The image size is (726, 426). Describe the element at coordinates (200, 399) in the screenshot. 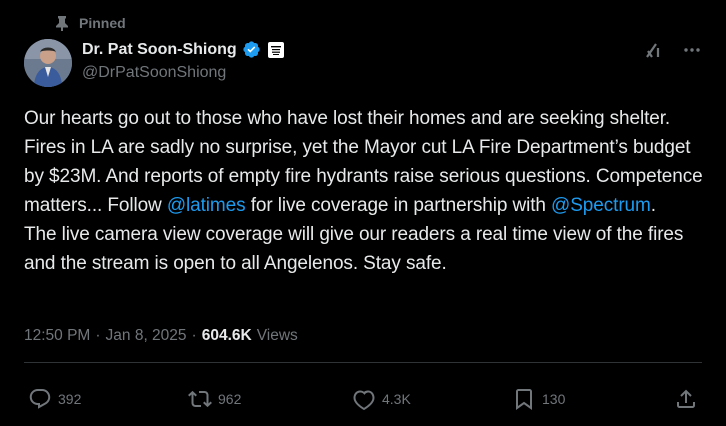

I see `repost-icon` at that location.